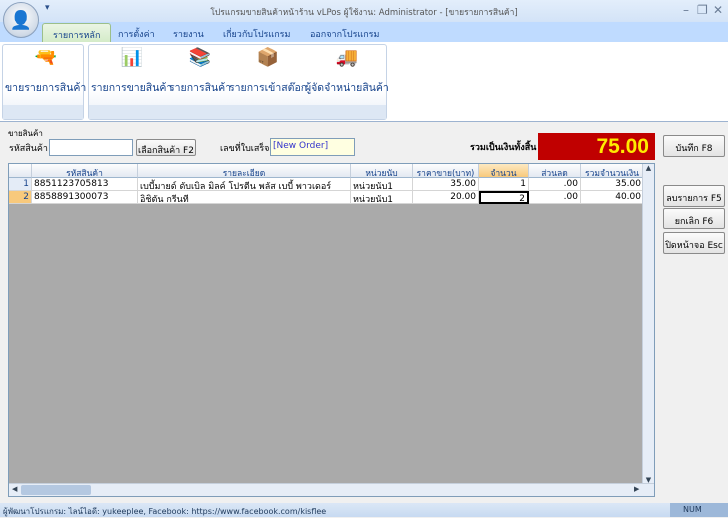 The height and width of the screenshot is (518, 728). Describe the element at coordinates (504, 171) in the screenshot. I see `column-header-quantity: จำนวน` at that location.